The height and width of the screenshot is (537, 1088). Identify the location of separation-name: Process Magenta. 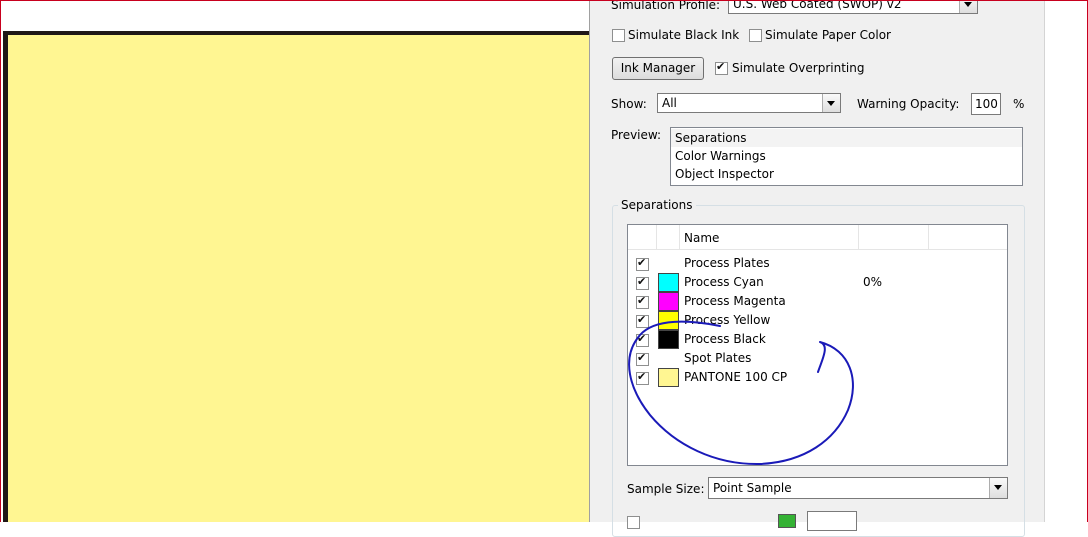
(735, 301).